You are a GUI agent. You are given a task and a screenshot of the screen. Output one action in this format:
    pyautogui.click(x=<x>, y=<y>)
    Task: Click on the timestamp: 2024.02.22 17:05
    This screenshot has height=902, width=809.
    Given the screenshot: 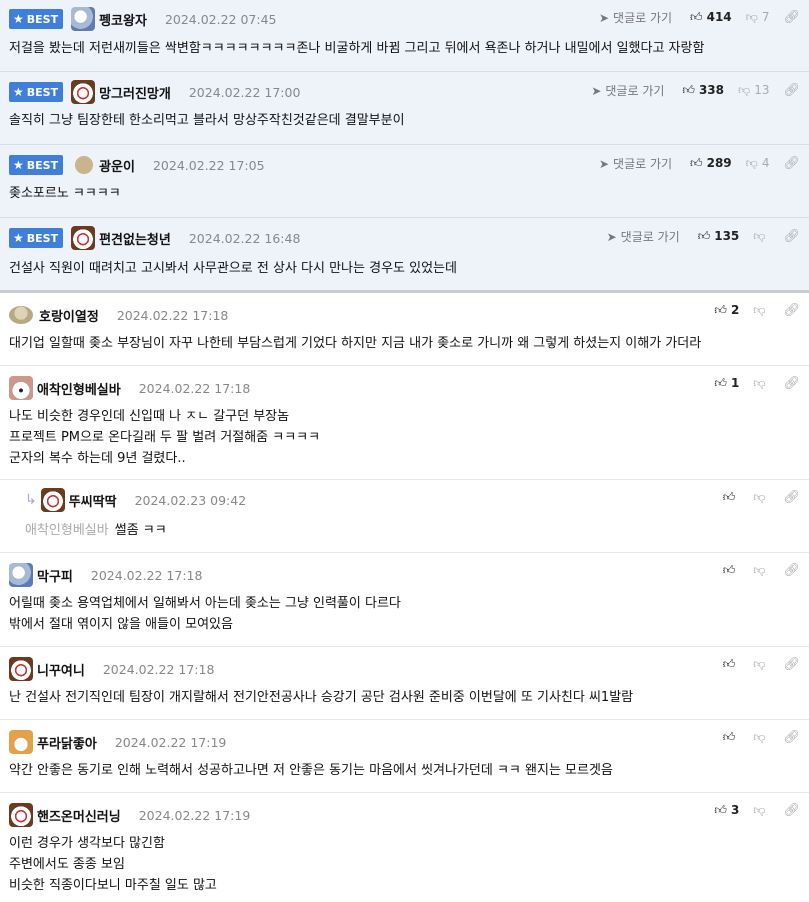 What is the action you would take?
    pyautogui.click(x=208, y=165)
    